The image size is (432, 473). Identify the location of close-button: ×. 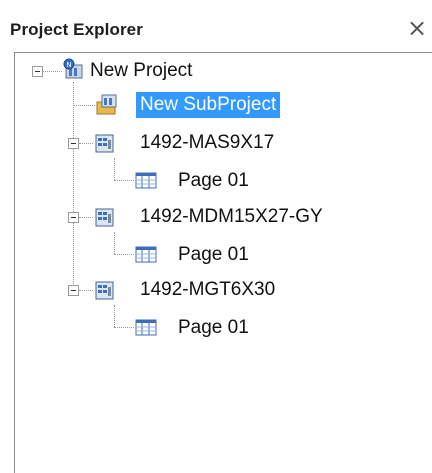
(416, 28).